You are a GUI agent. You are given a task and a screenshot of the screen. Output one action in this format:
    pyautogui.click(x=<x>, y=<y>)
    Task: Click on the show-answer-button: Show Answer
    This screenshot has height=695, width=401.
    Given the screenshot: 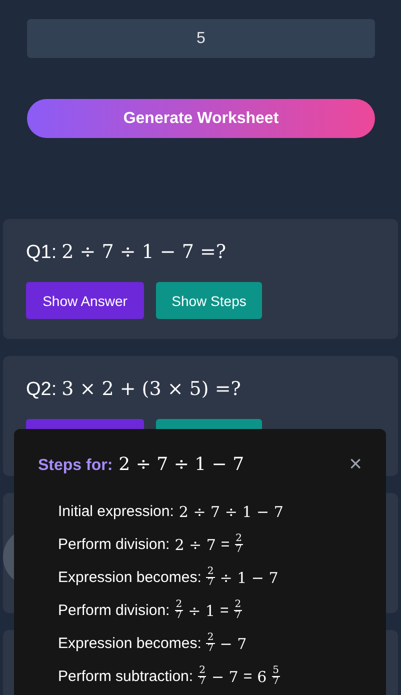 What is the action you would take?
    pyautogui.click(x=85, y=300)
    